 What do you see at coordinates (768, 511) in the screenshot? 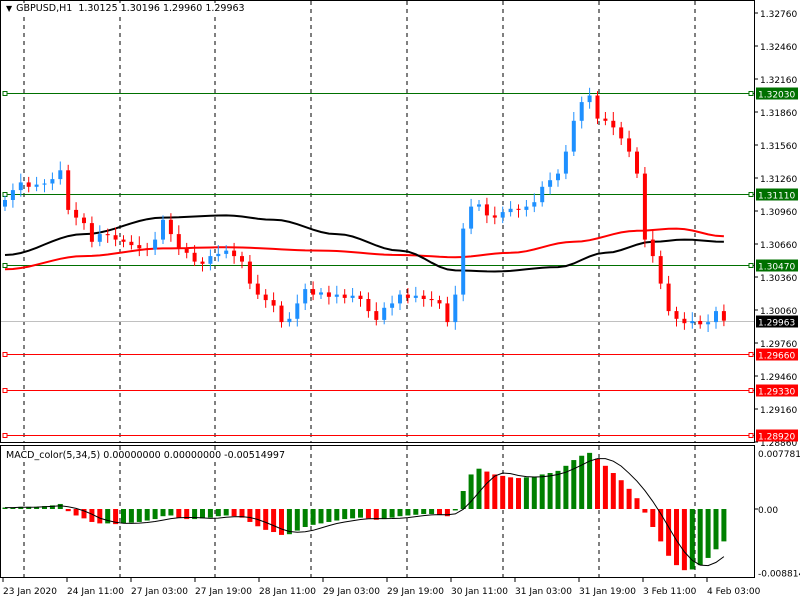
I see `macd-tick-label: 0.00` at bounding box center [768, 511].